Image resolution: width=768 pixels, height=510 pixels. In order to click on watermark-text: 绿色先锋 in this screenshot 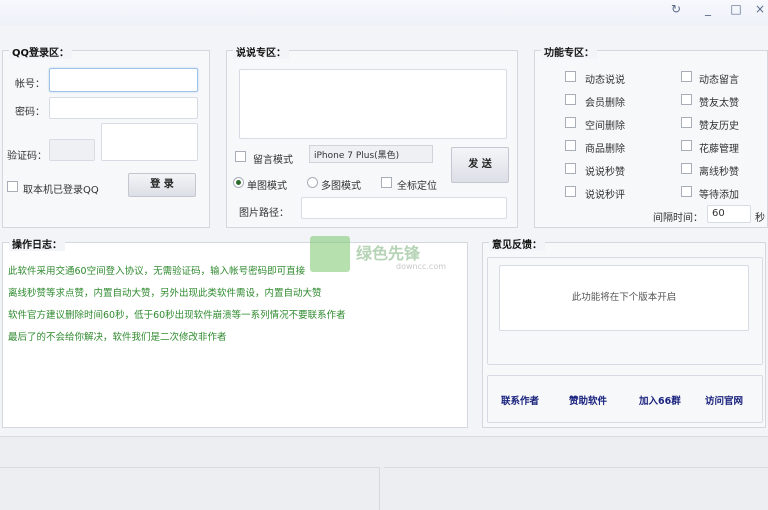, I will do `click(388, 253)`.